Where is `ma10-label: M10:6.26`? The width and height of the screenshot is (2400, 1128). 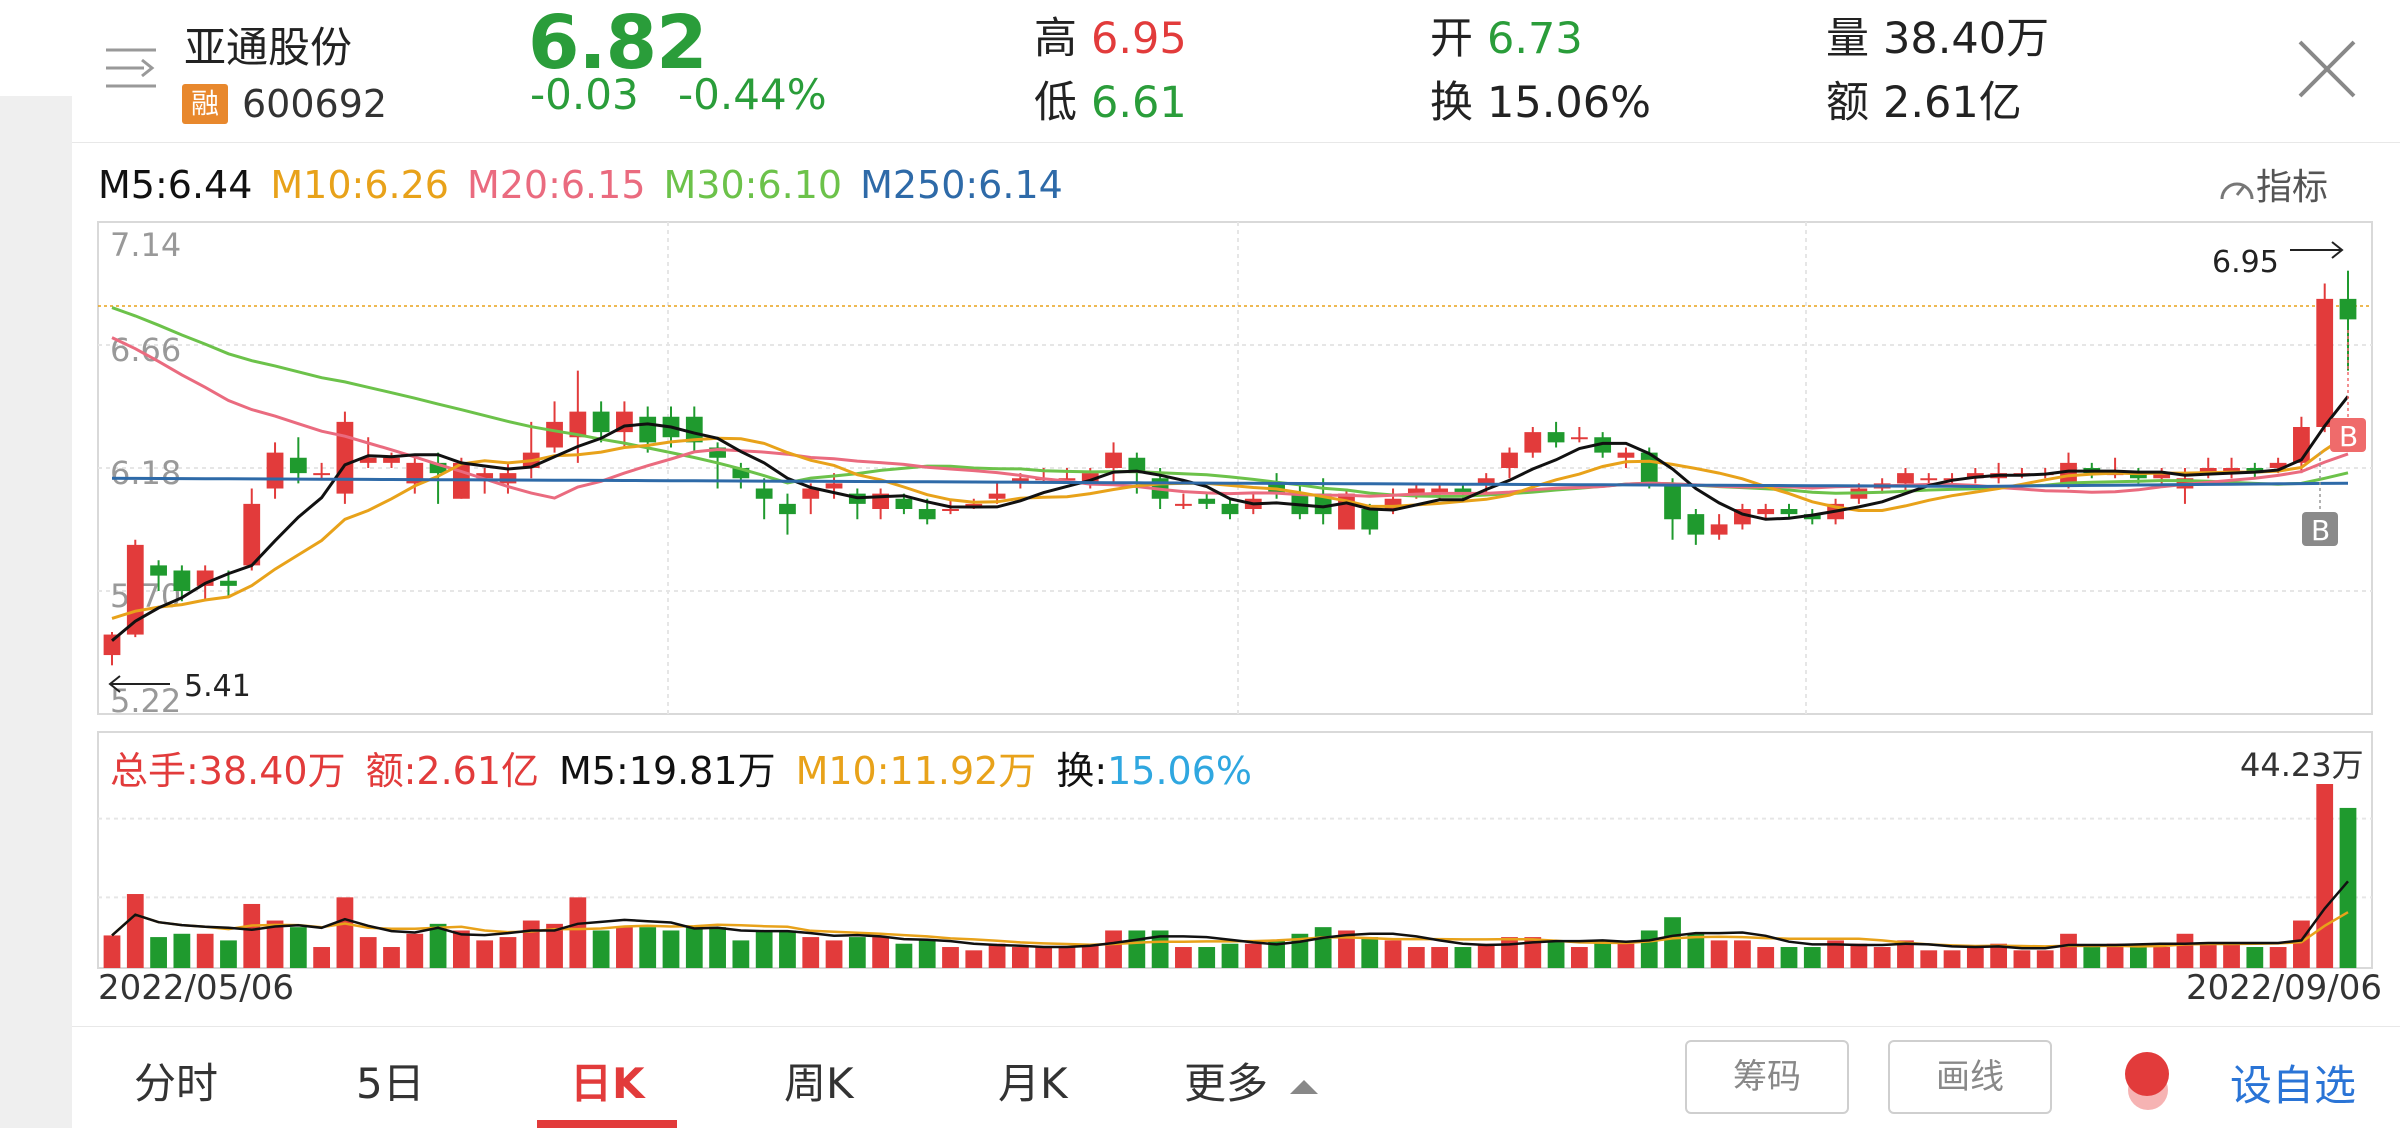 ma10-label: M10:6.26 is located at coordinates (359, 185).